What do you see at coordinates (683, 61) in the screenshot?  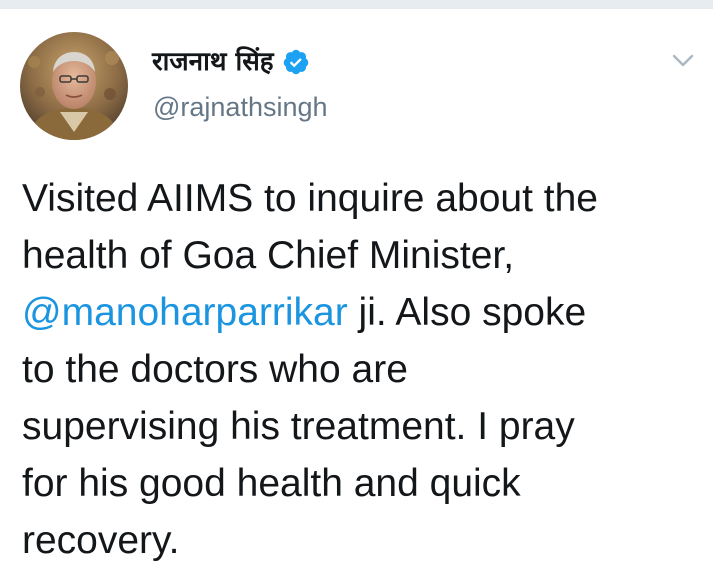 I see `chevron-down-icon` at bounding box center [683, 61].